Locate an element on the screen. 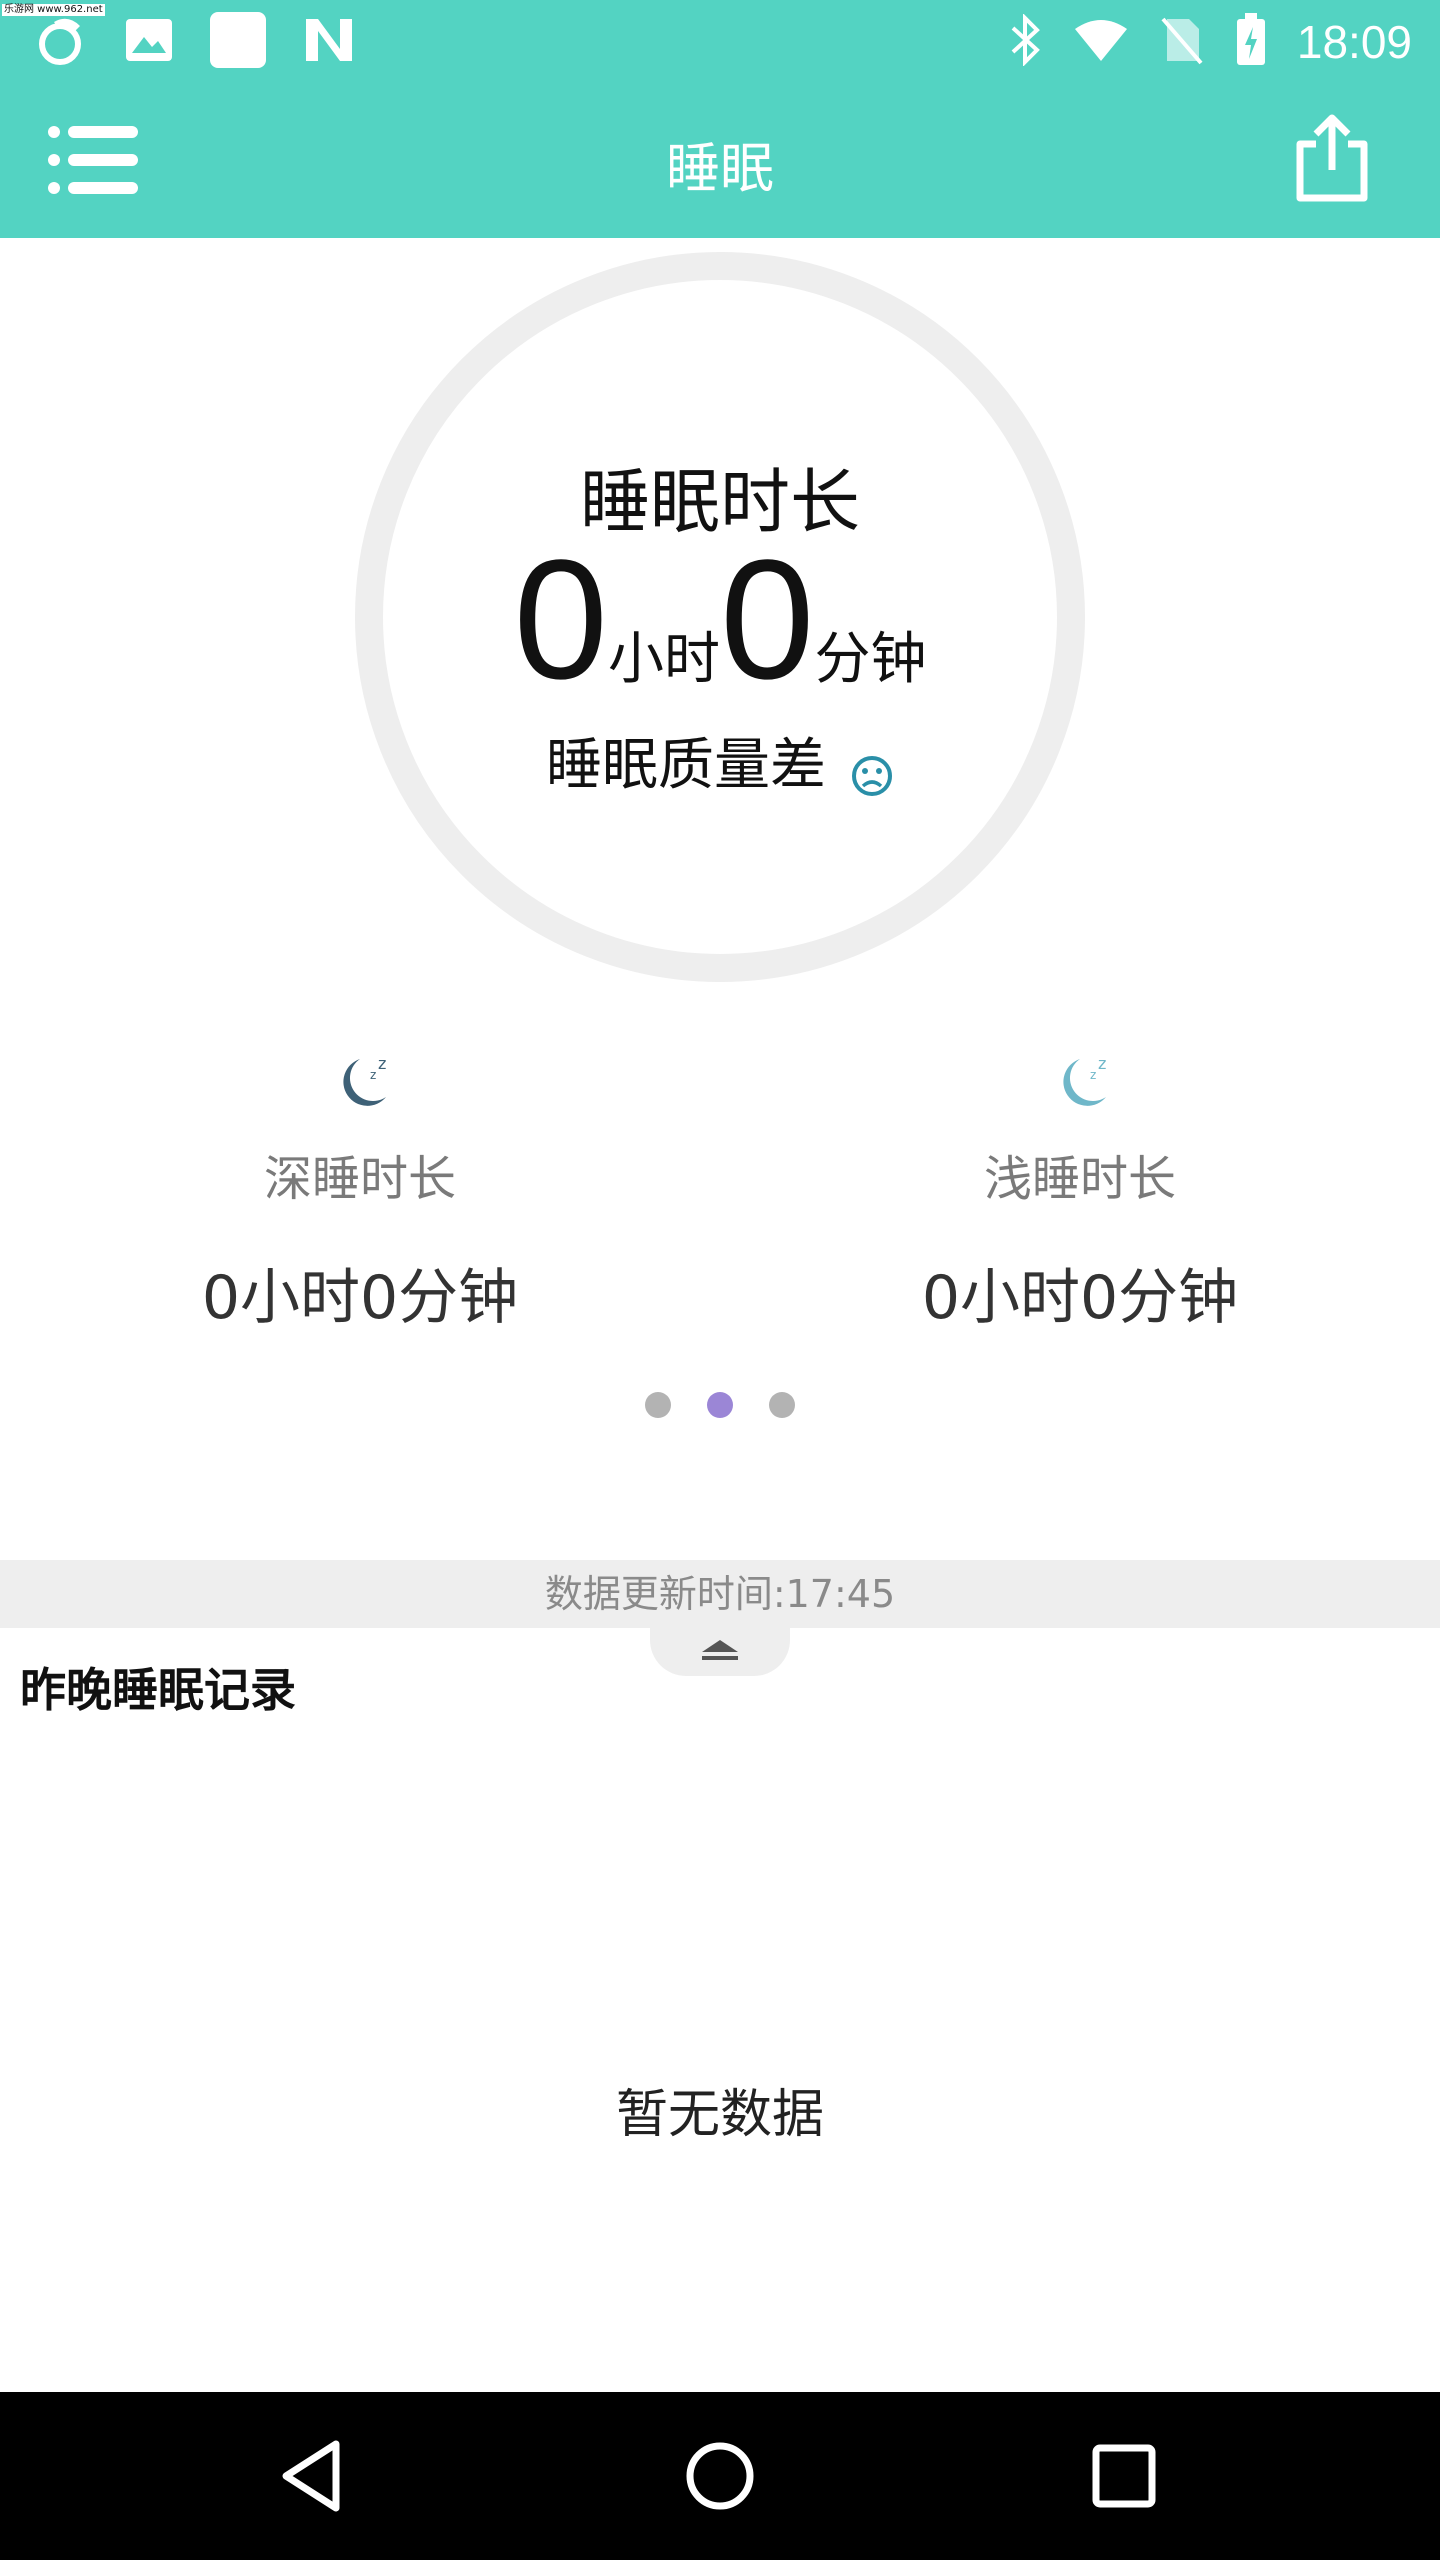  minutes-unit: 分钟 is located at coordinates (870, 659).